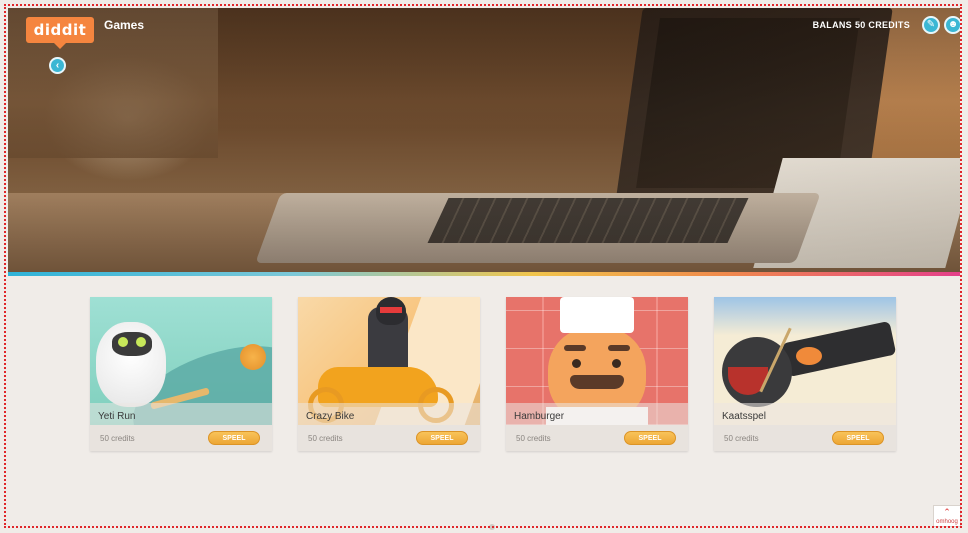 The height and width of the screenshot is (533, 968). Describe the element at coordinates (124, 25) in the screenshot. I see `page-title: Games` at that location.